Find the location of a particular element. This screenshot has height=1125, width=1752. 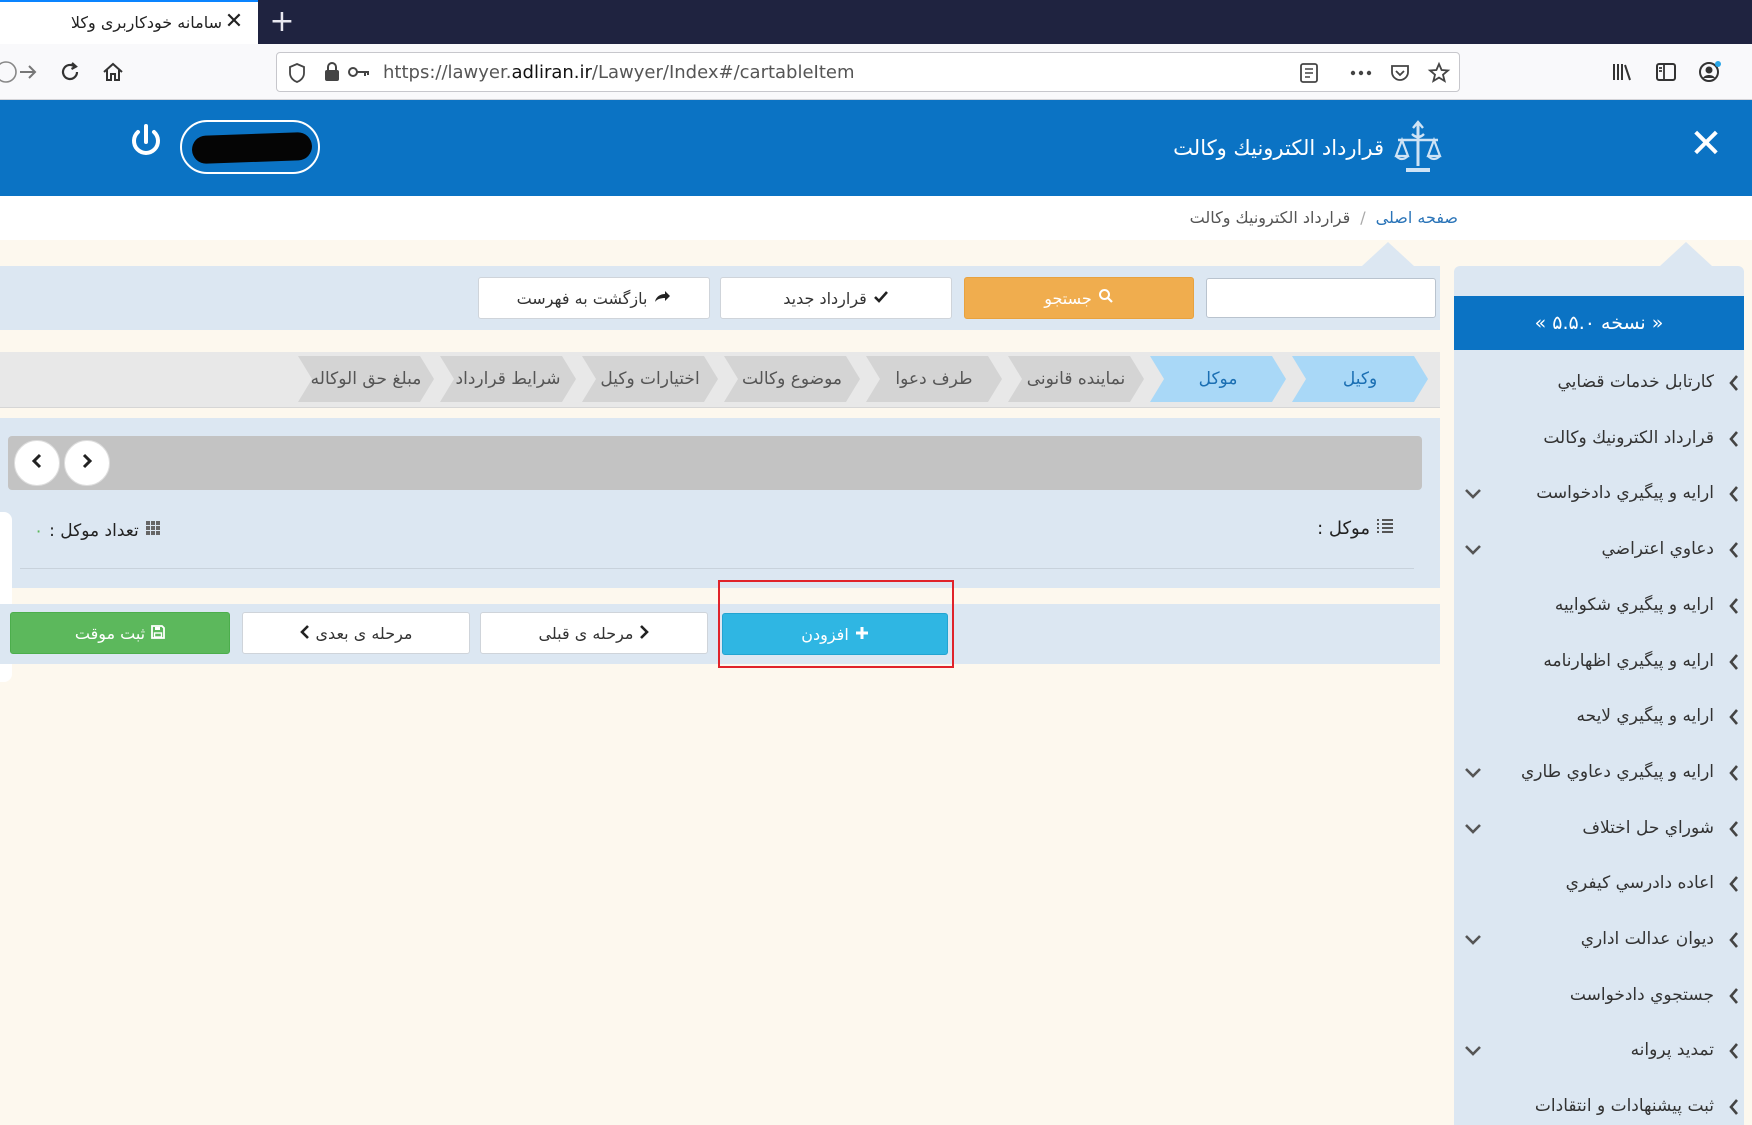

bookmark-star-icon is located at coordinates (1439, 75).